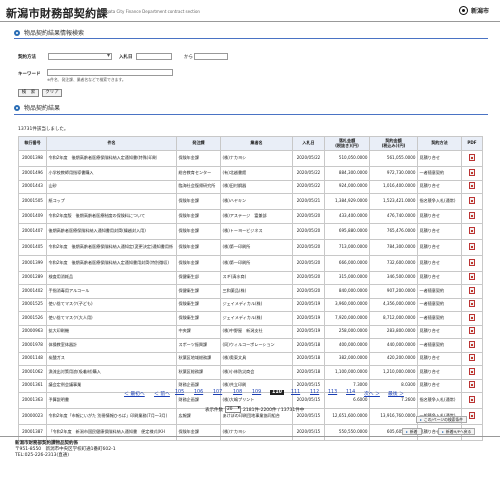 The width and height of the screenshot is (500, 487). Describe the element at coordinates (347, 247) in the screenshot. I see `cell-bid: 713,000.0000` at that location.